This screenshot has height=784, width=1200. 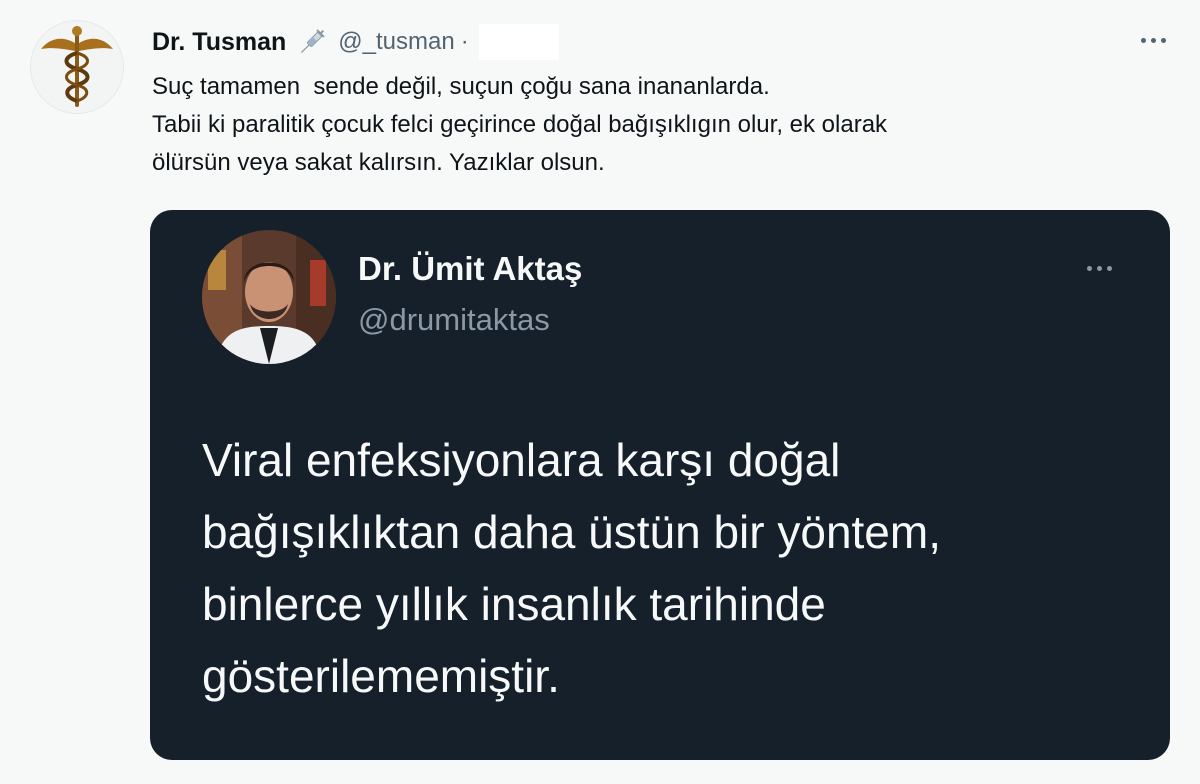 I want to click on user-handle: @_tusman, so click(x=396, y=42).